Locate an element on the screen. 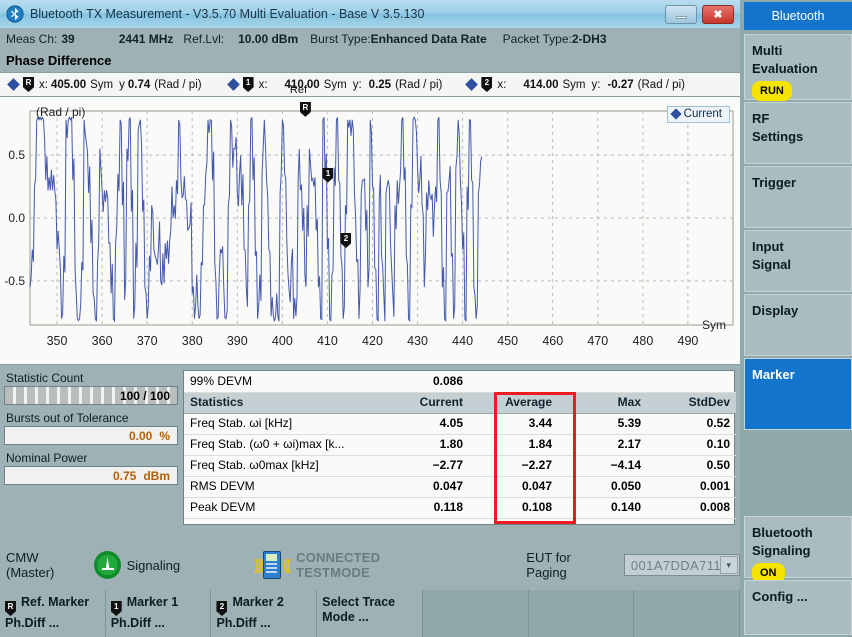 This screenshot has height=637, width=852. antenna-icon is located at coordinates (107, 565).